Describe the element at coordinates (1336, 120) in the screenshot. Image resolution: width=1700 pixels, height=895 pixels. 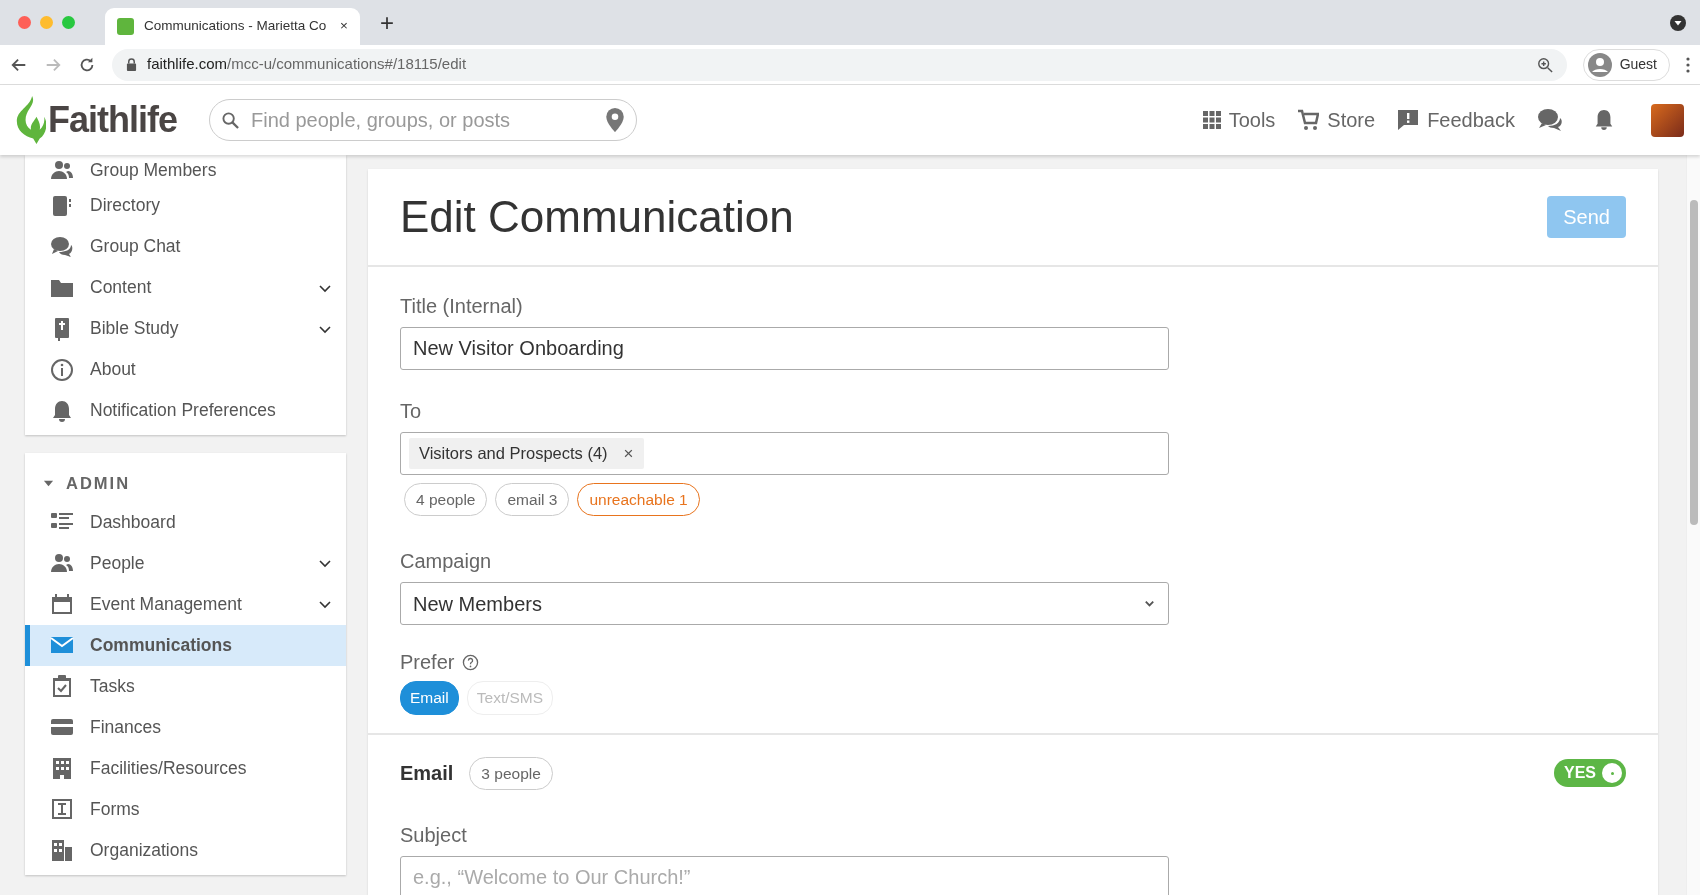
I see `nav-link: Store` at that location.